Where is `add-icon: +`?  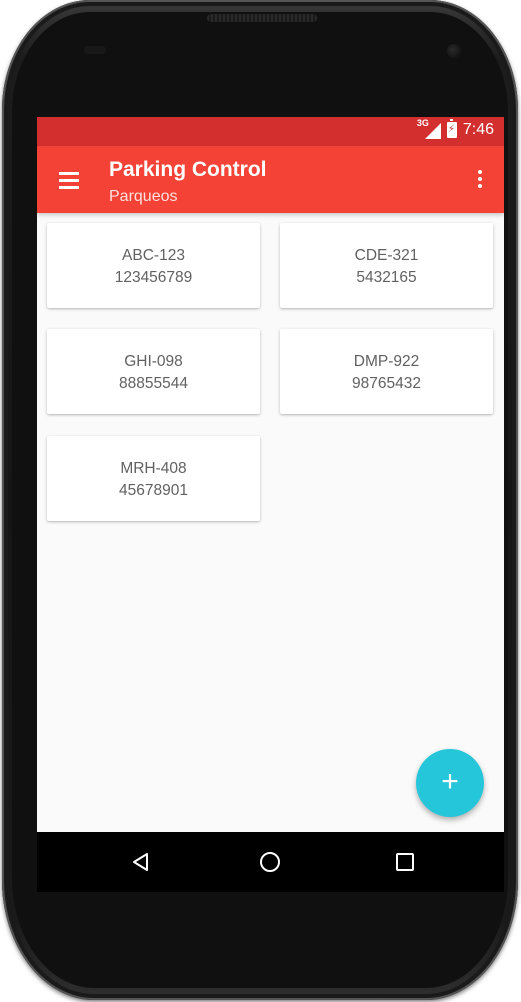
add-icon: + is located at coordinates (450, 781).